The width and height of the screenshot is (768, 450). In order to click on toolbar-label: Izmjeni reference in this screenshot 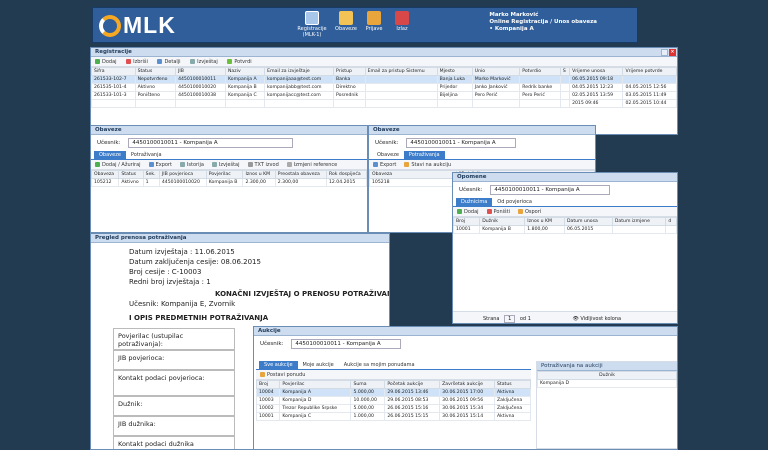, I will do `click(315, 165)`.